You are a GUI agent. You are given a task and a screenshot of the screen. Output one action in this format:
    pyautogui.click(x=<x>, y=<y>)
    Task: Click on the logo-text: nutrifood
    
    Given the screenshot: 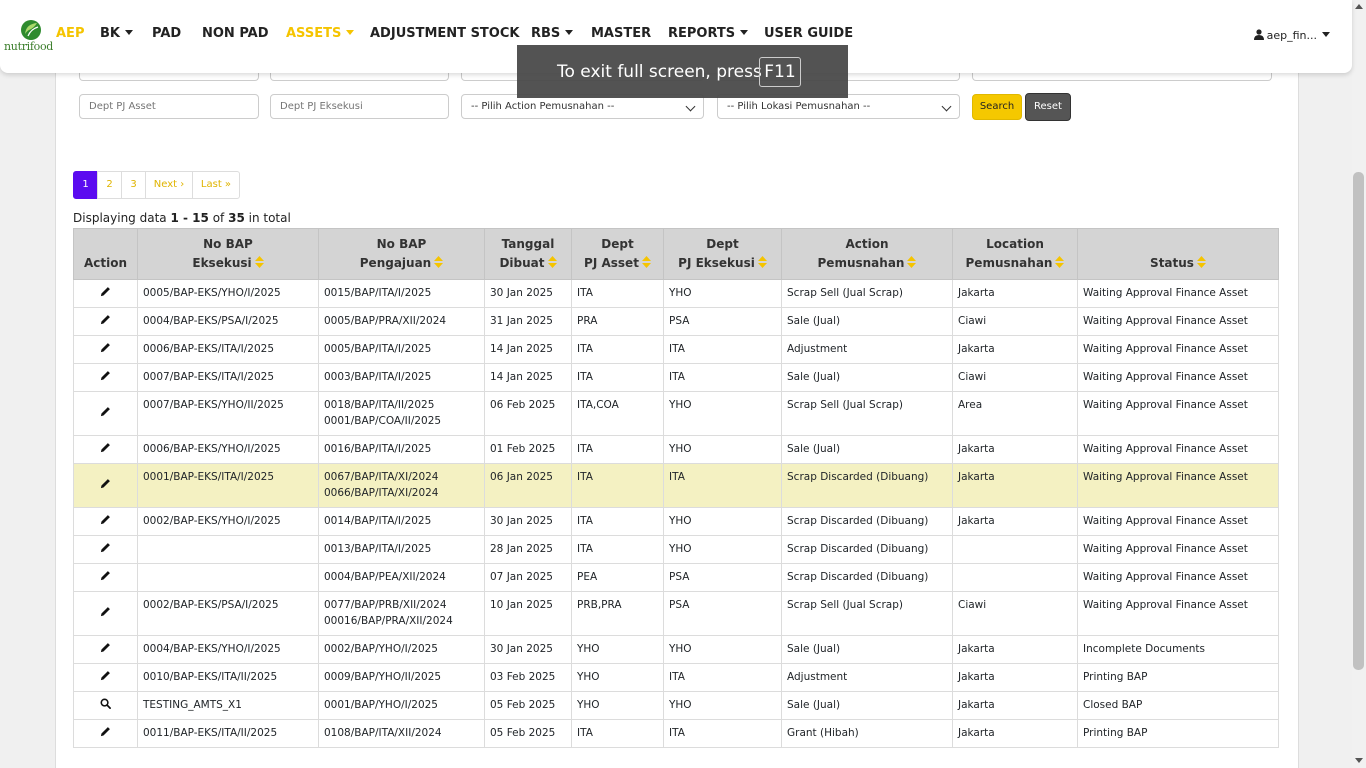 What is the action you would take?
    pyautogui.click(x=29, y=46)
    